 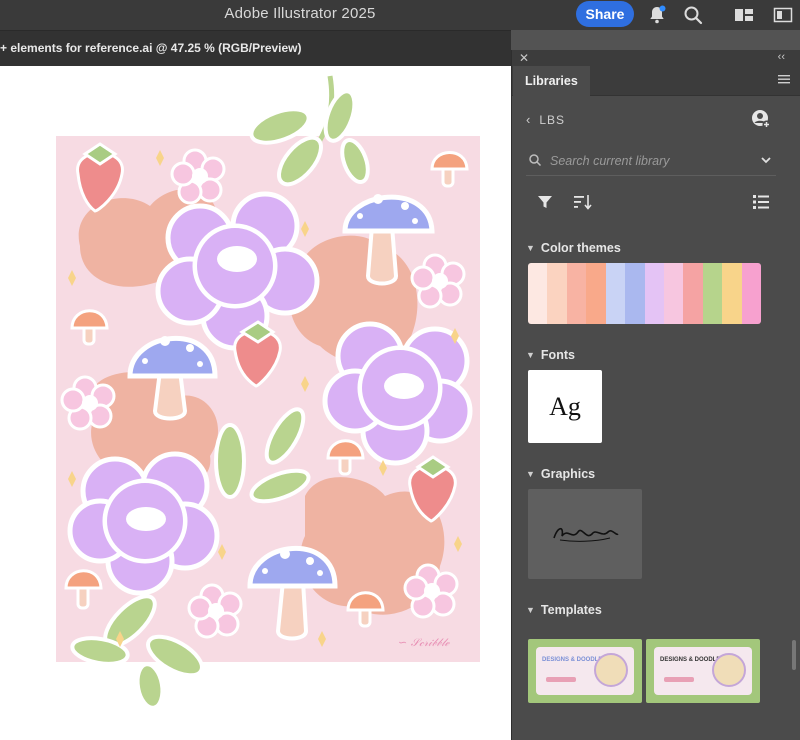 What do you see at coordinates (766, 160) in the screenshot?
I see `chevron-down-icon` at bounding box center [766, 160].